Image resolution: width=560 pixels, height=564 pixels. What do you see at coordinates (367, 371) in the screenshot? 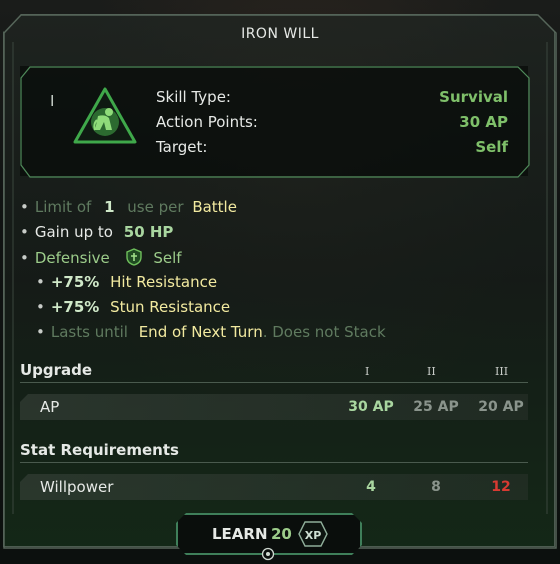
I see `tier-1-label: I` at bounding box center [367, 371].